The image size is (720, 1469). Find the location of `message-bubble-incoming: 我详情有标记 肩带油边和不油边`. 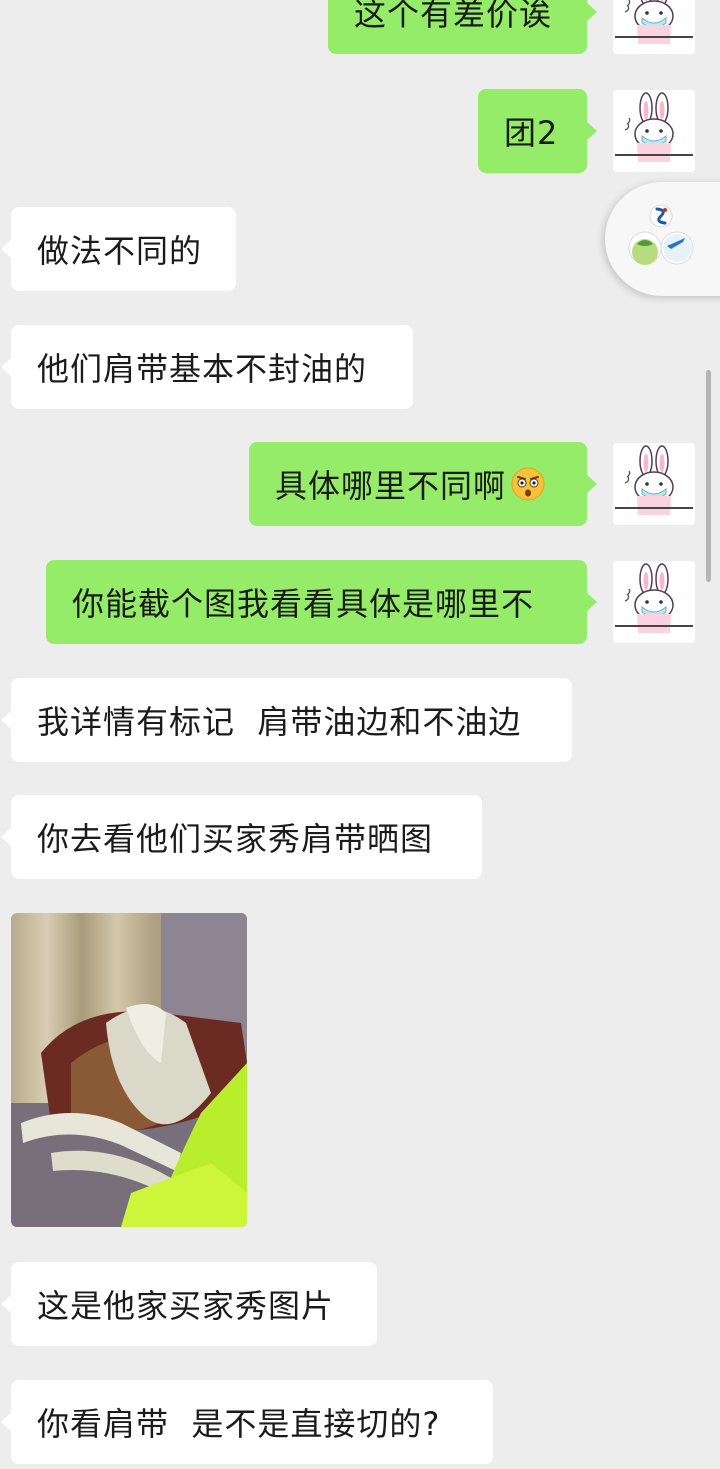

message-bubble-incoming: 我详情有标记 肩带油边和不油边 is located at coordinates (286, 720).